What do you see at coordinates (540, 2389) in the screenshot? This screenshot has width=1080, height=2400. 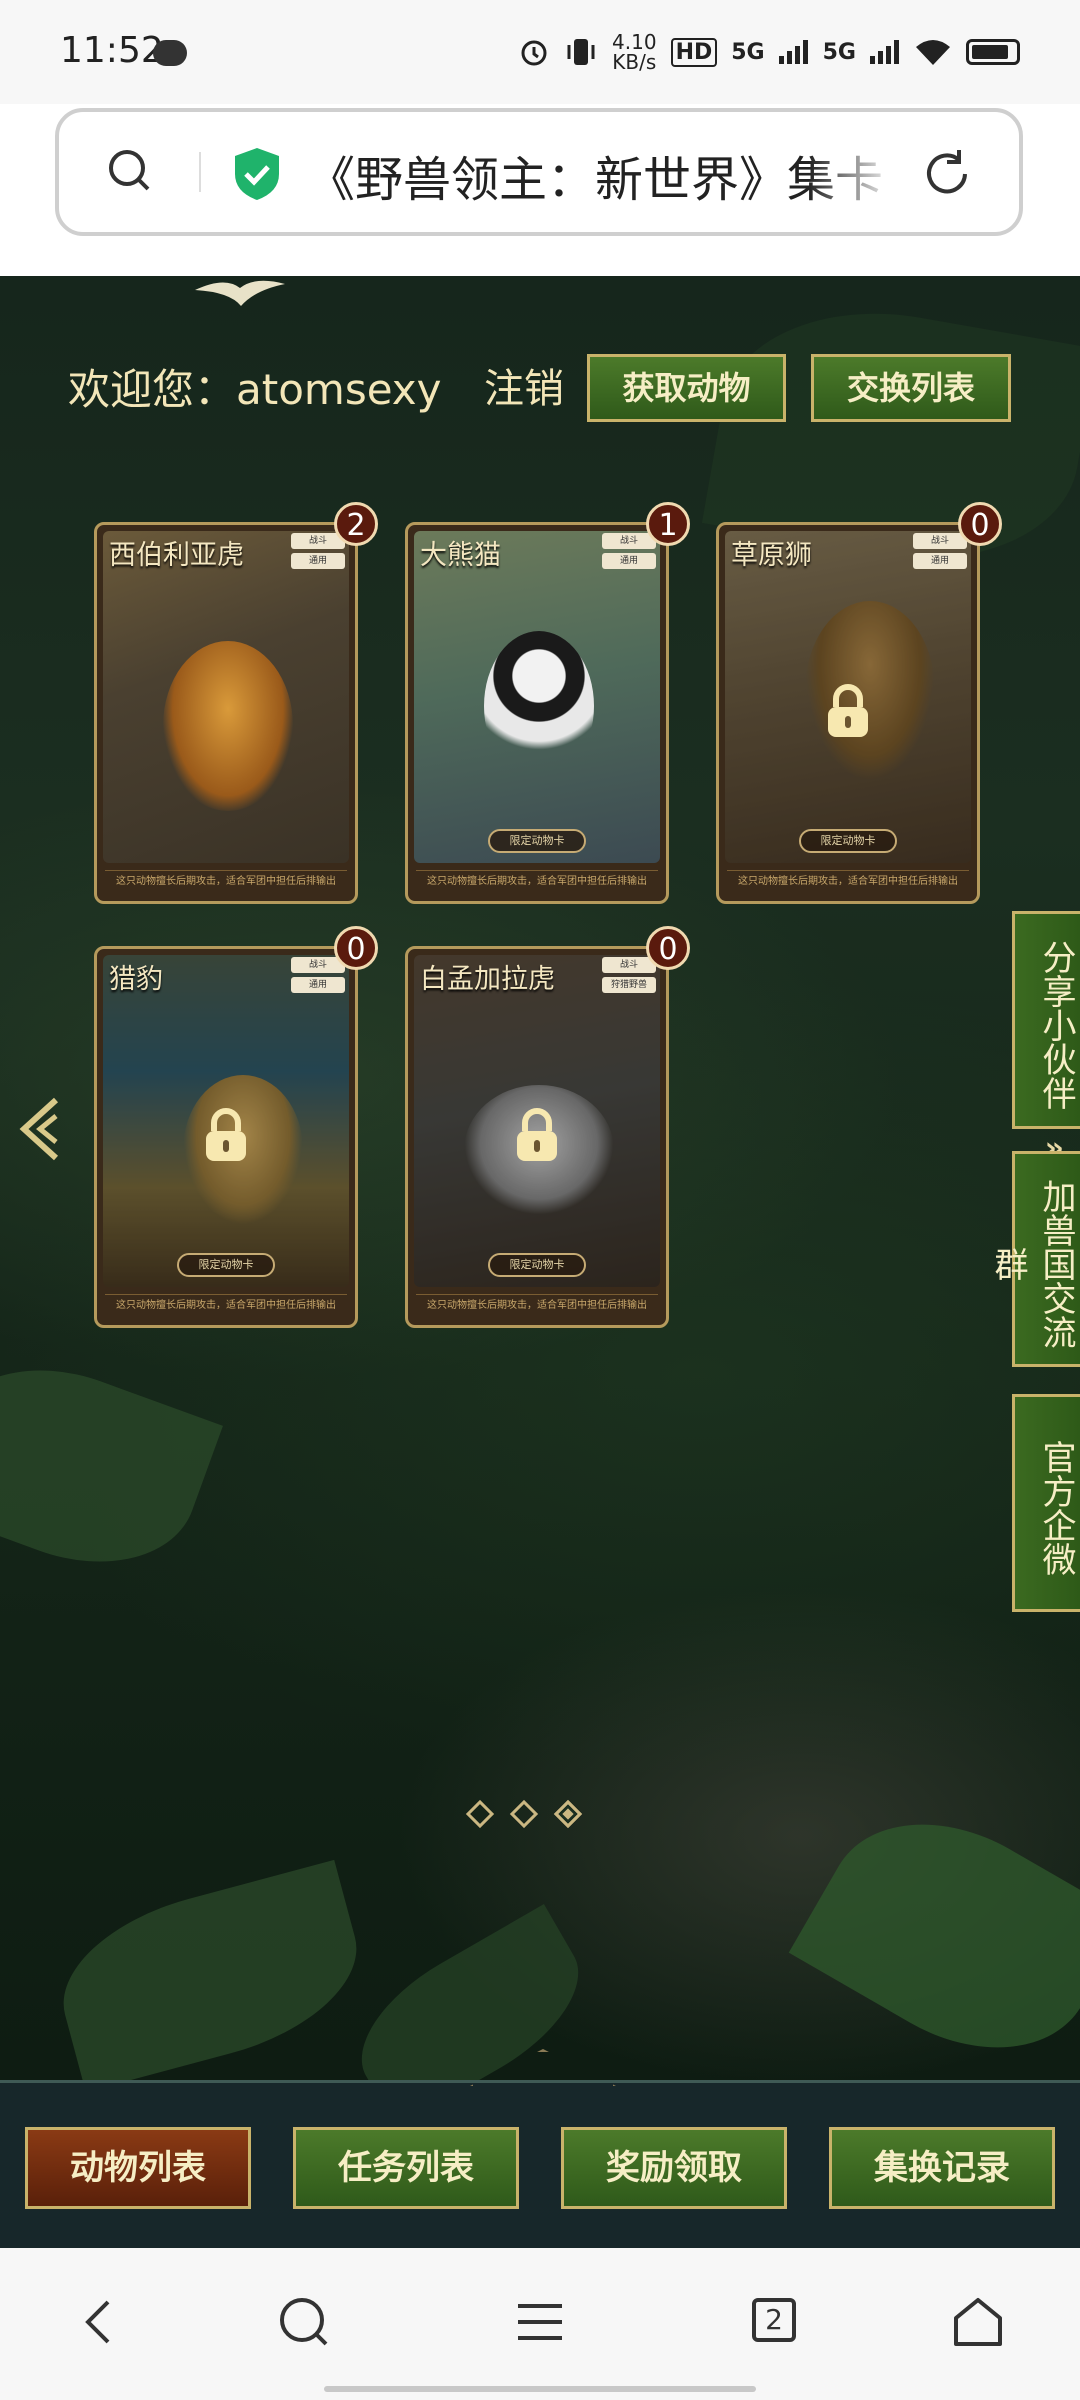 I see `gesture-bar` at bounding box center [540, 2389].